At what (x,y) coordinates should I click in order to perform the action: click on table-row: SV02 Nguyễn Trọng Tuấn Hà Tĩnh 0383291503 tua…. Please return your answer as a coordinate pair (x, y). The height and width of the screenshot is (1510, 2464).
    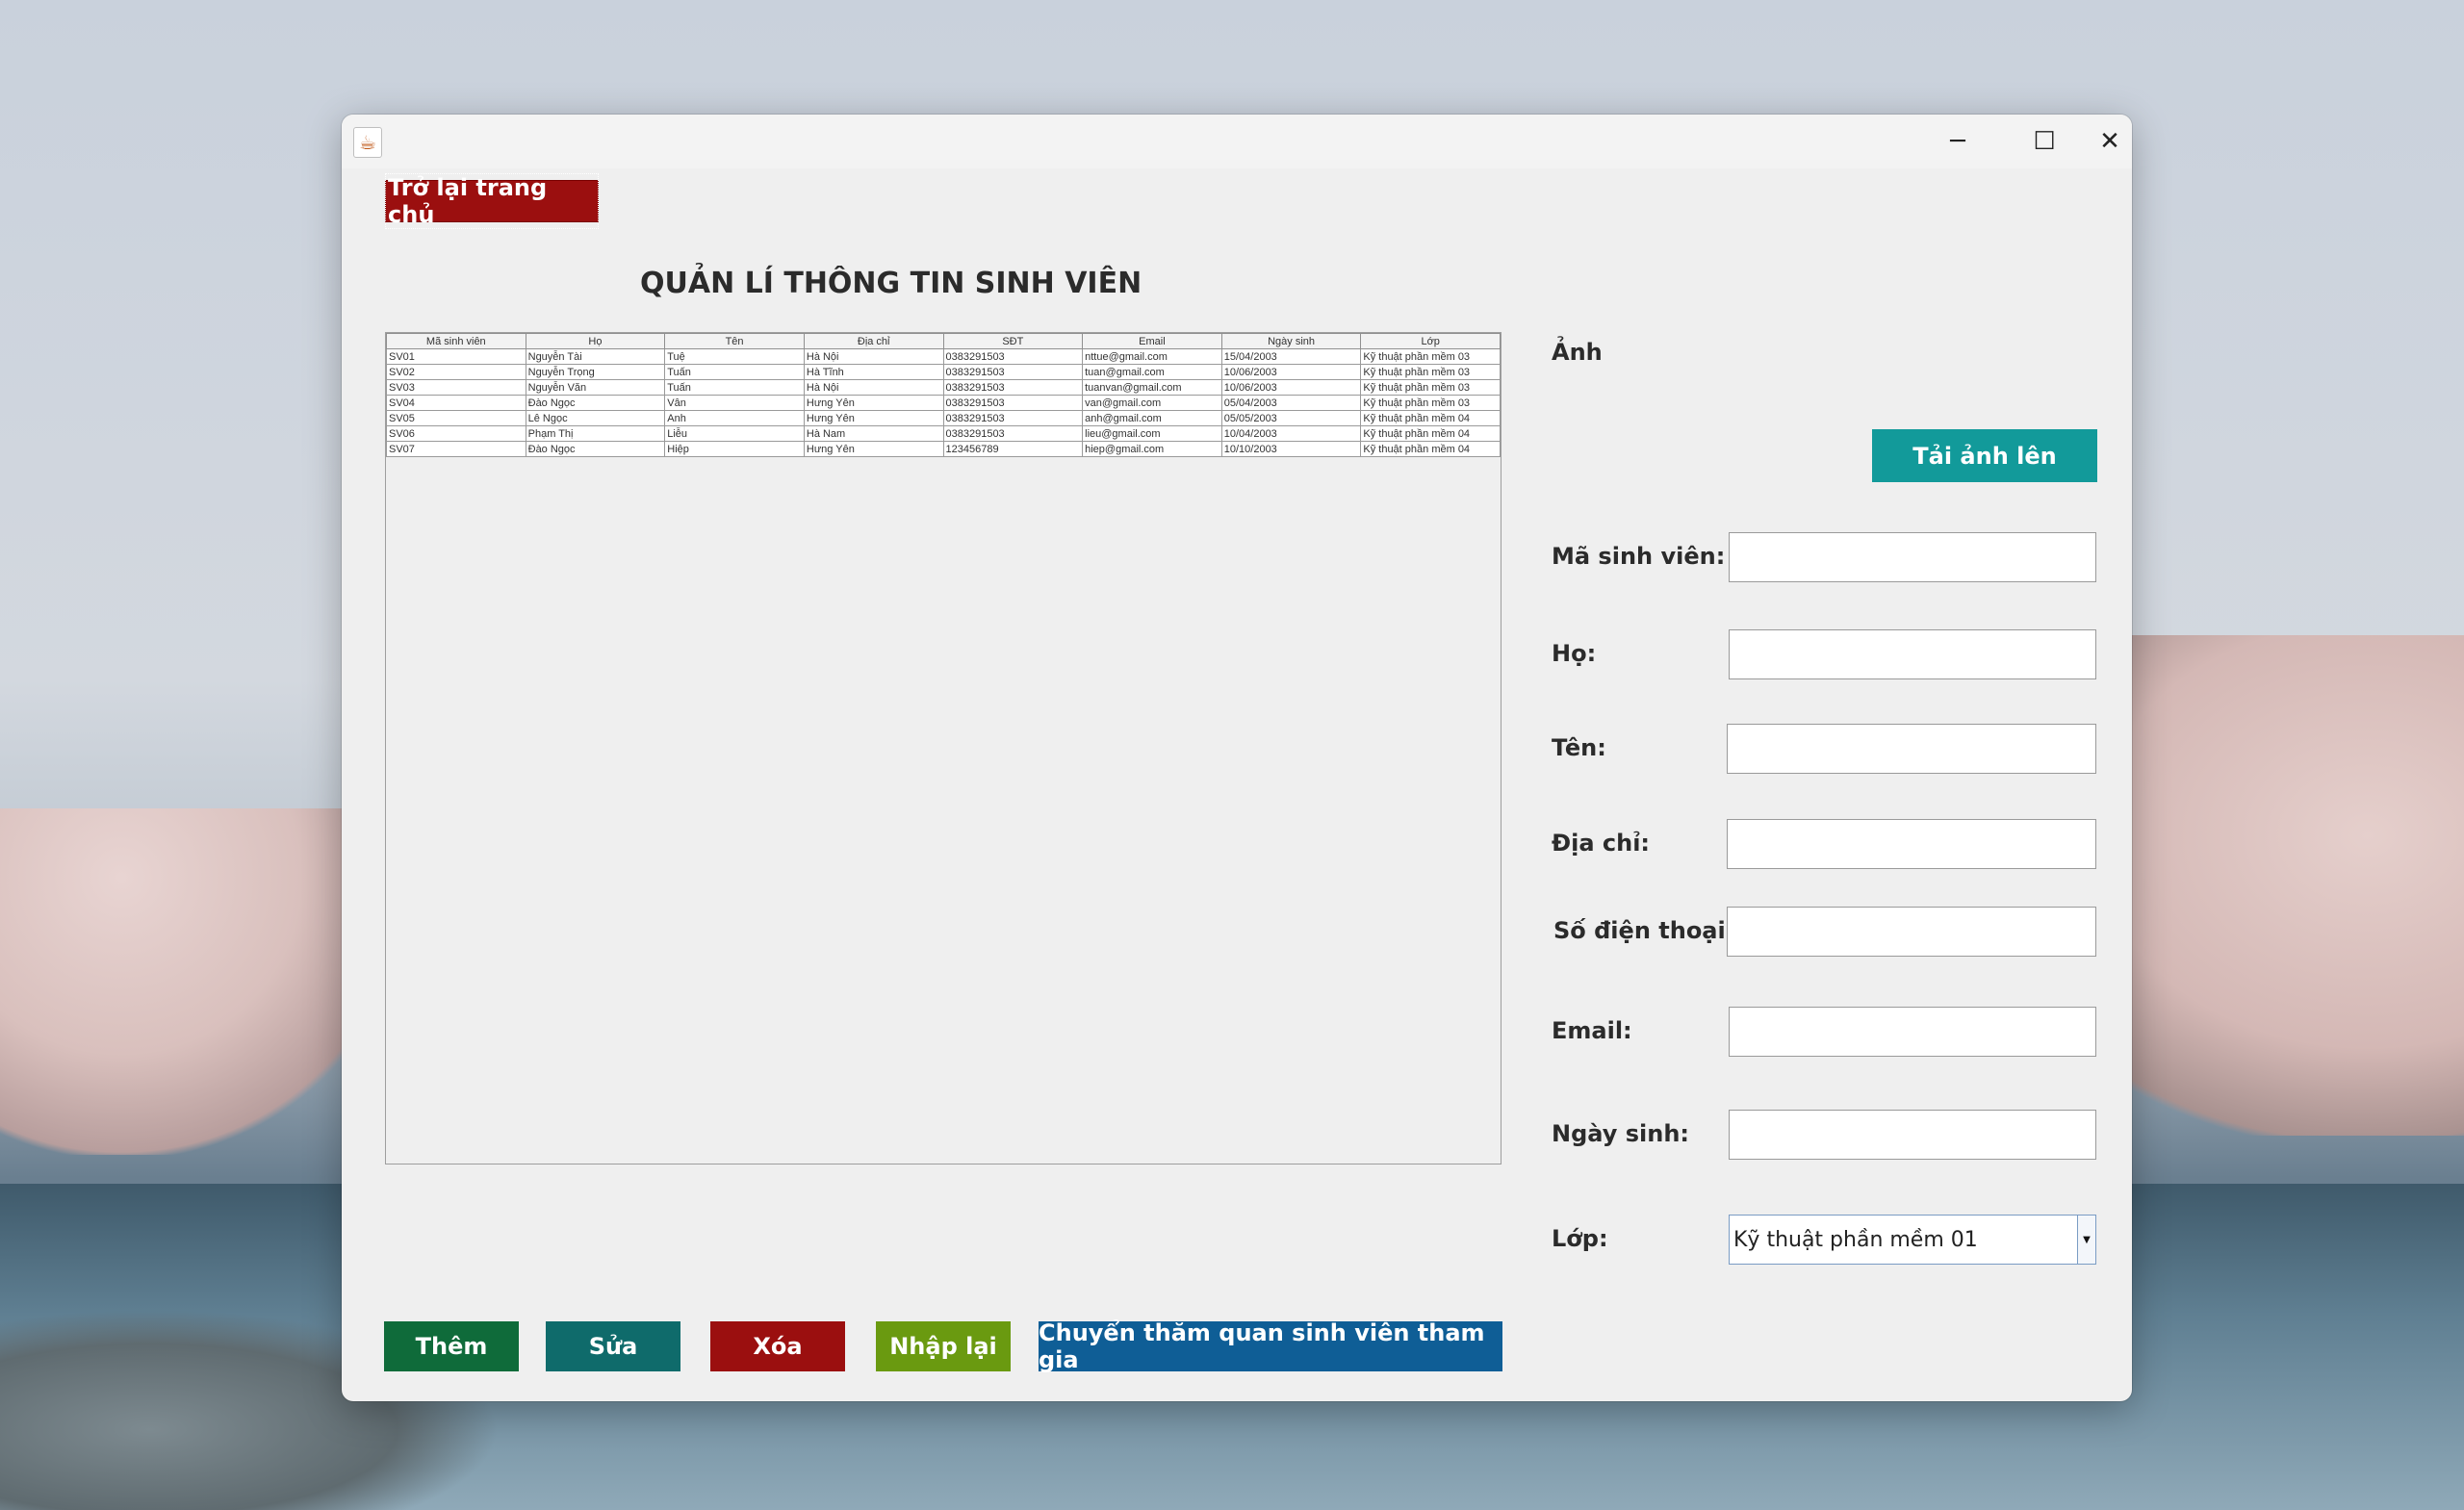
    Looking at the image, I should click on (943, 372).